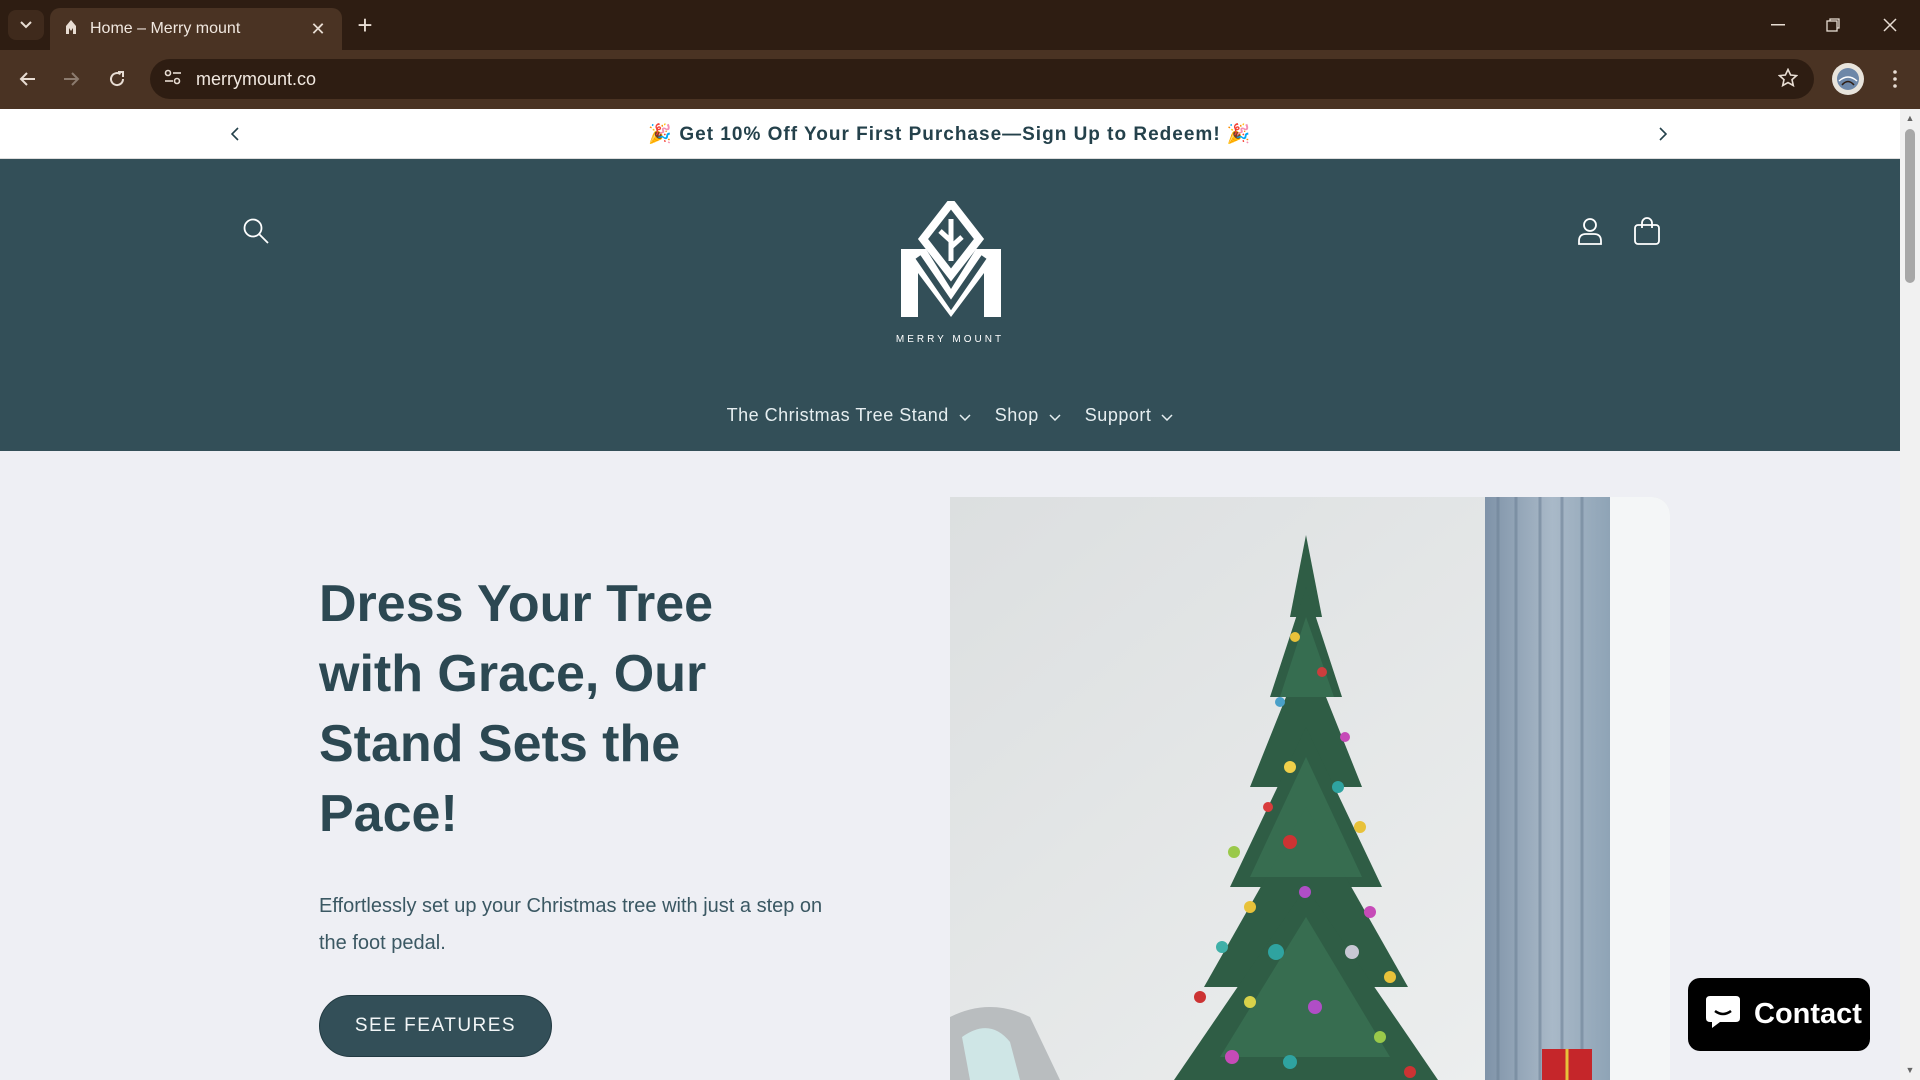 The height and width of the screenshot is (1080, 1920). I want to click on close-icon: ✕, so click(318, 29).